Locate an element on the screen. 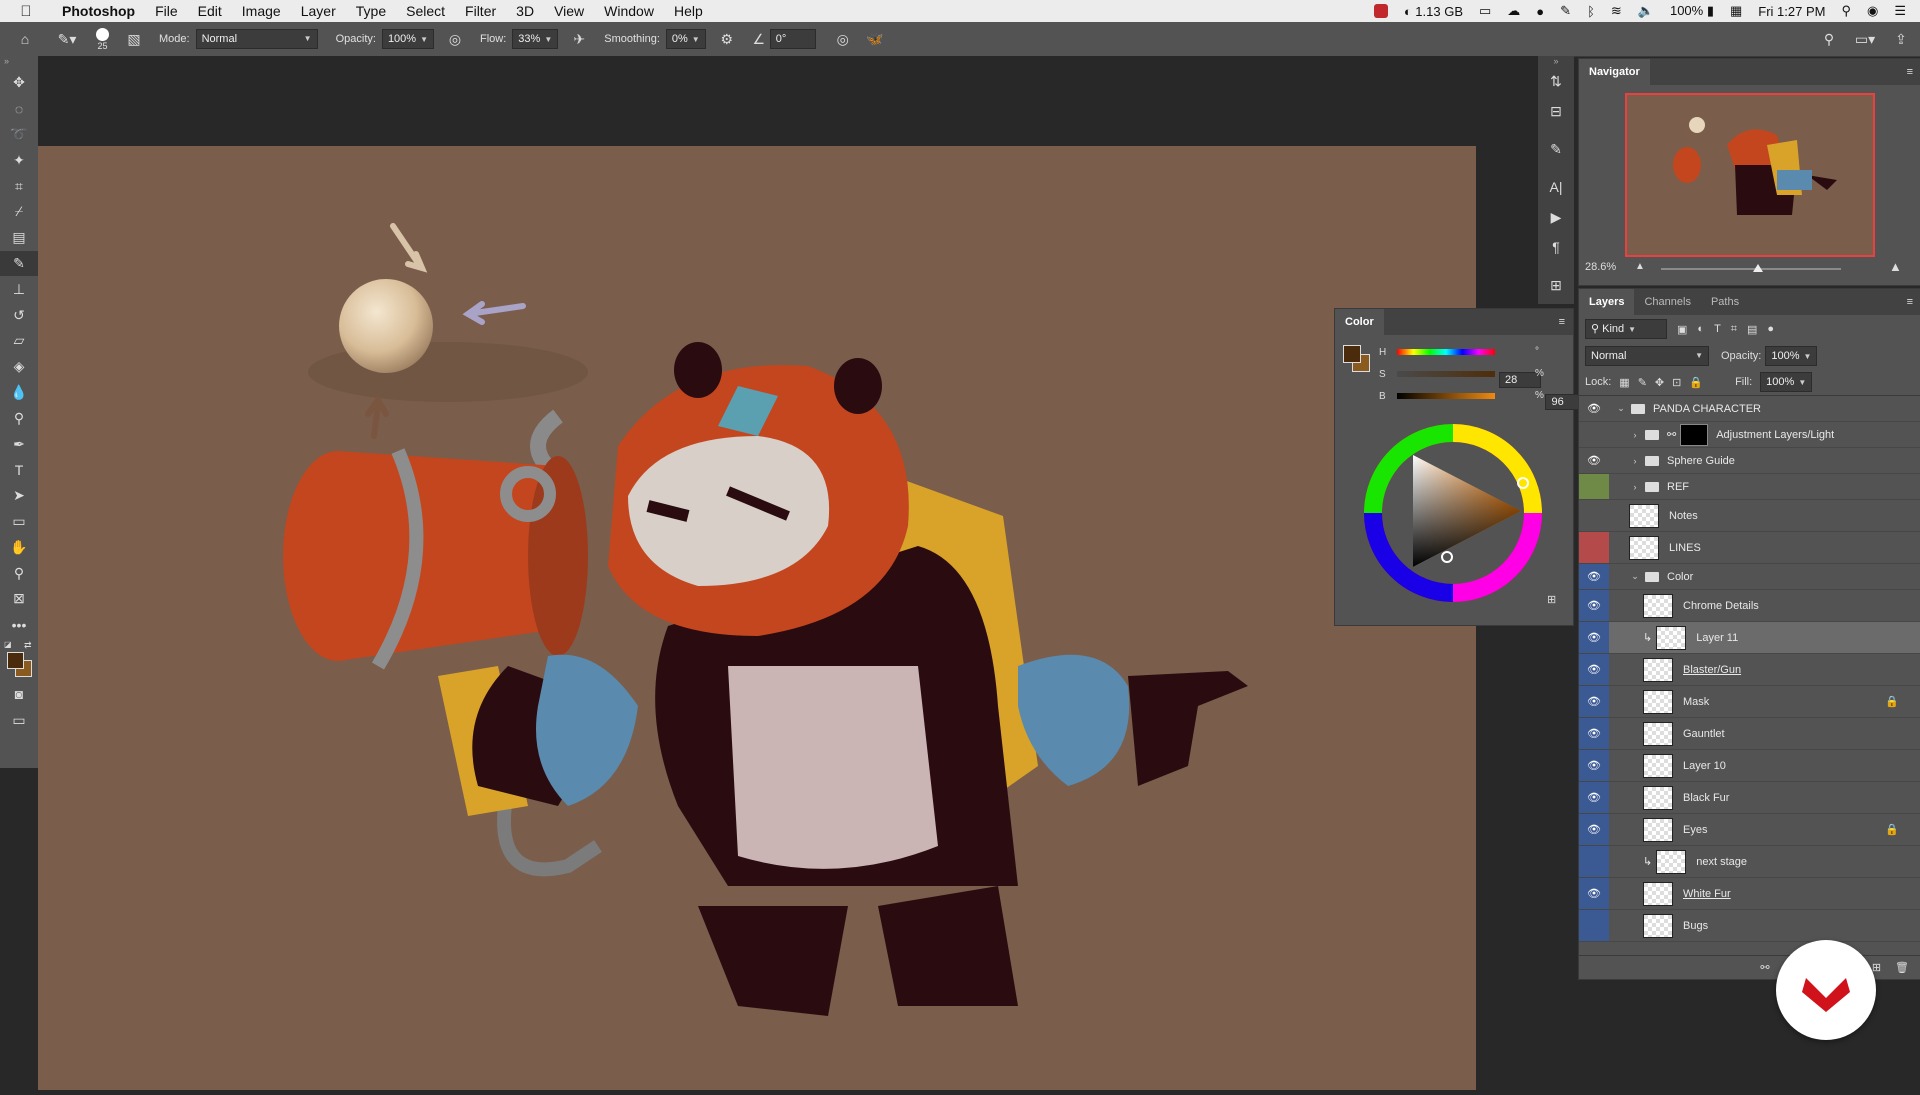  calendar-icon: ▦ is located at coordinates (1736, 11).